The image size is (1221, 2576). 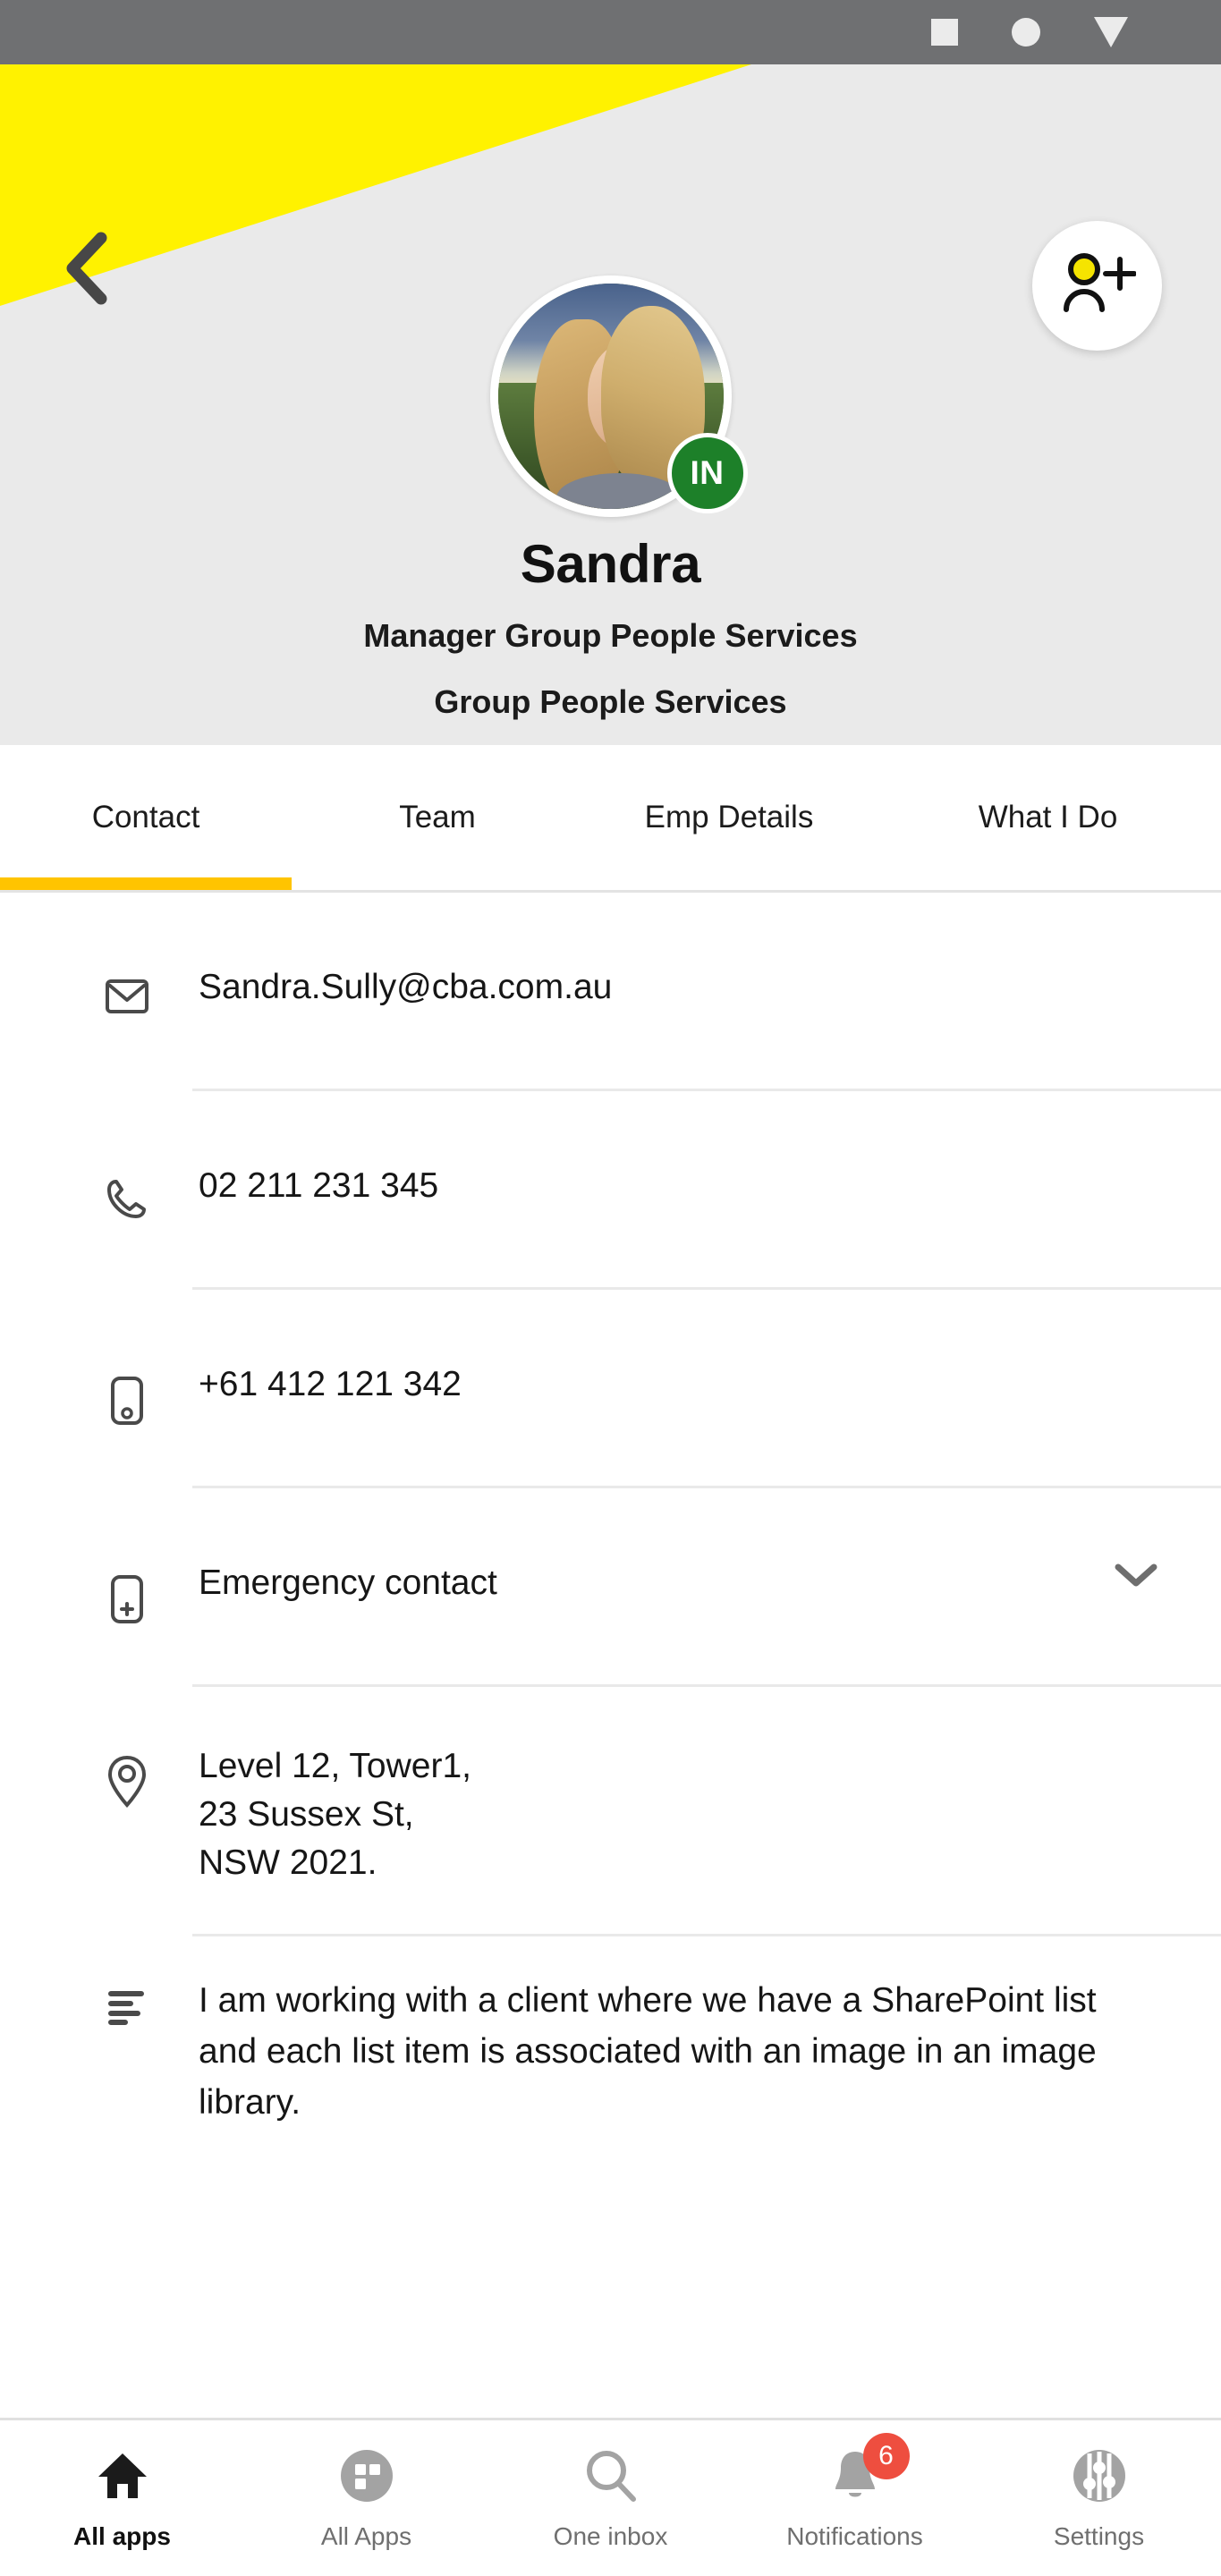 I want to click on nav-item-settings: Settings, so click(x=1099, y=2498).